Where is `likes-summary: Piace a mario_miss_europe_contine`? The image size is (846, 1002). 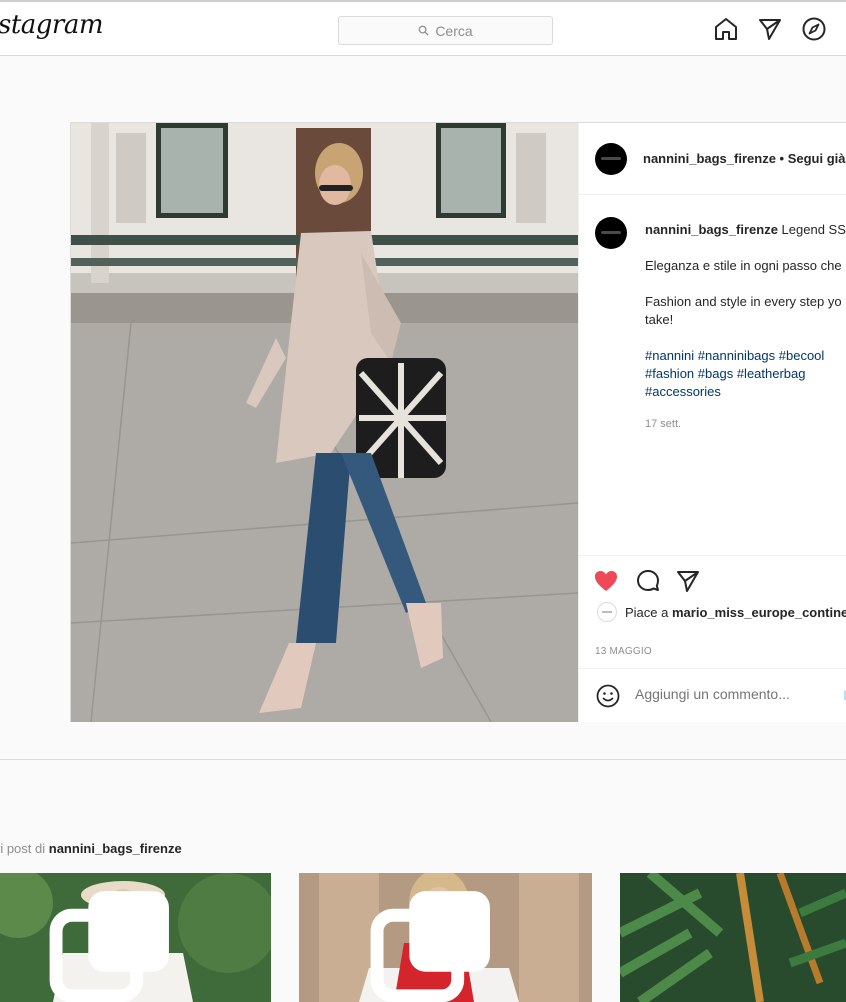
likes-summary: Piace a mario_miss_europe_contine is located at coordinates (721, 612).